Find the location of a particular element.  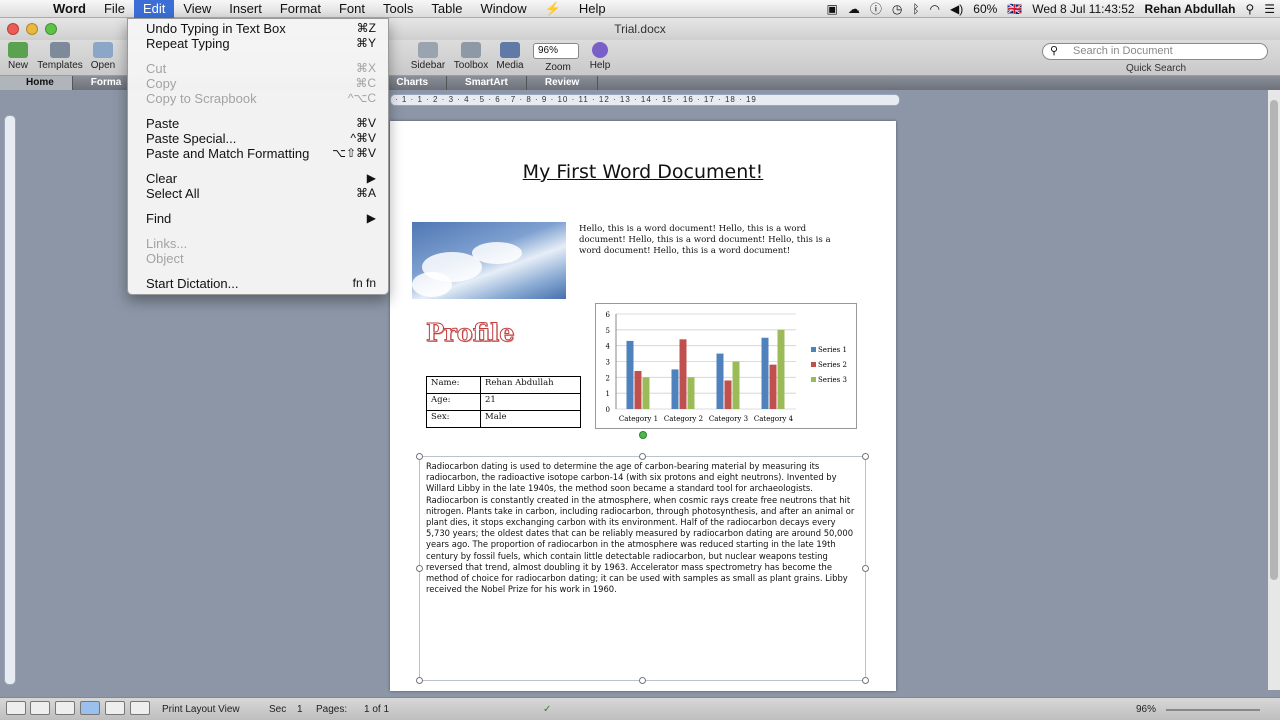

notification-center-icon: ☰ is located at coordinates (1269, 9).